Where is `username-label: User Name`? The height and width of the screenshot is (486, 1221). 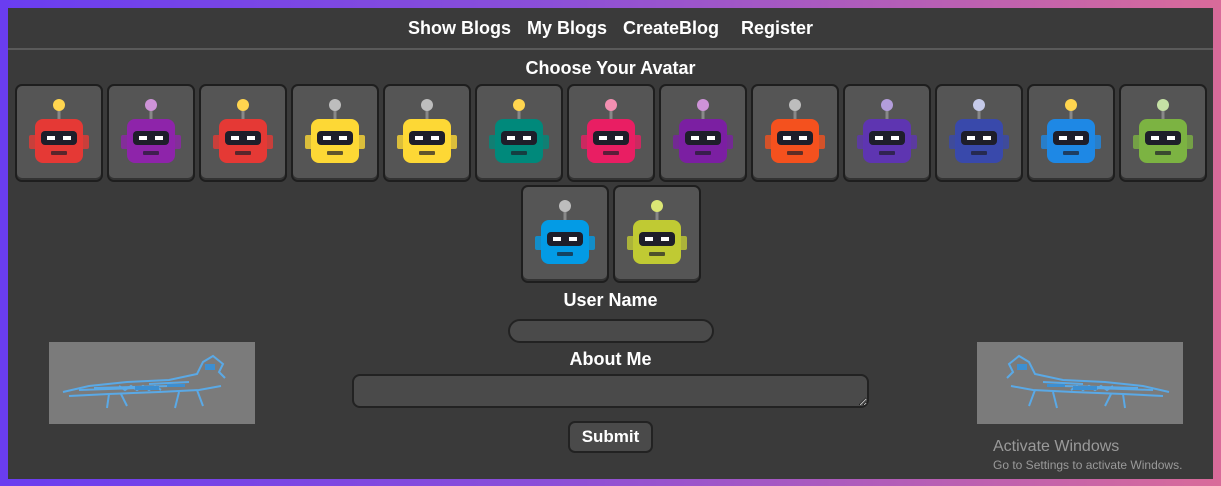
username-label: User Name is located at coordinates (610, 300).